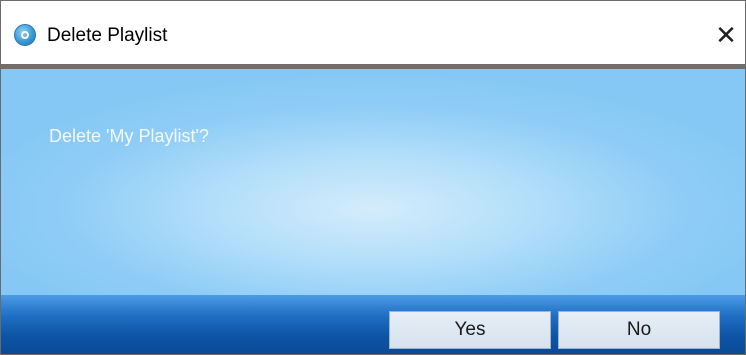  I want to click on close-icon: ✕, so click(726, 36).